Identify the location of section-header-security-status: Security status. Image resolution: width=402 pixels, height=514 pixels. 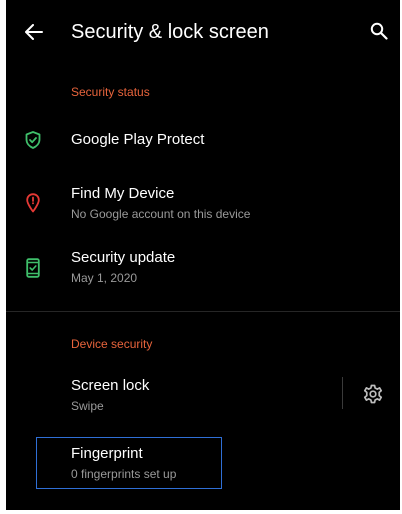
(110, 92).